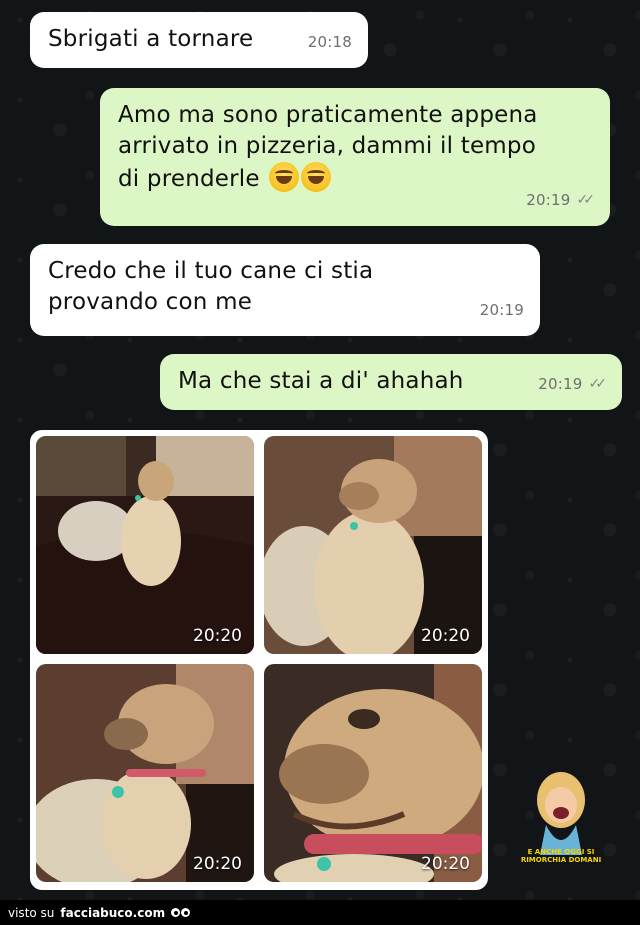 Image resolution: width=640 pixels, height=925 pixels. I want to click on album-photo: . 20:20, so click(145, 545).